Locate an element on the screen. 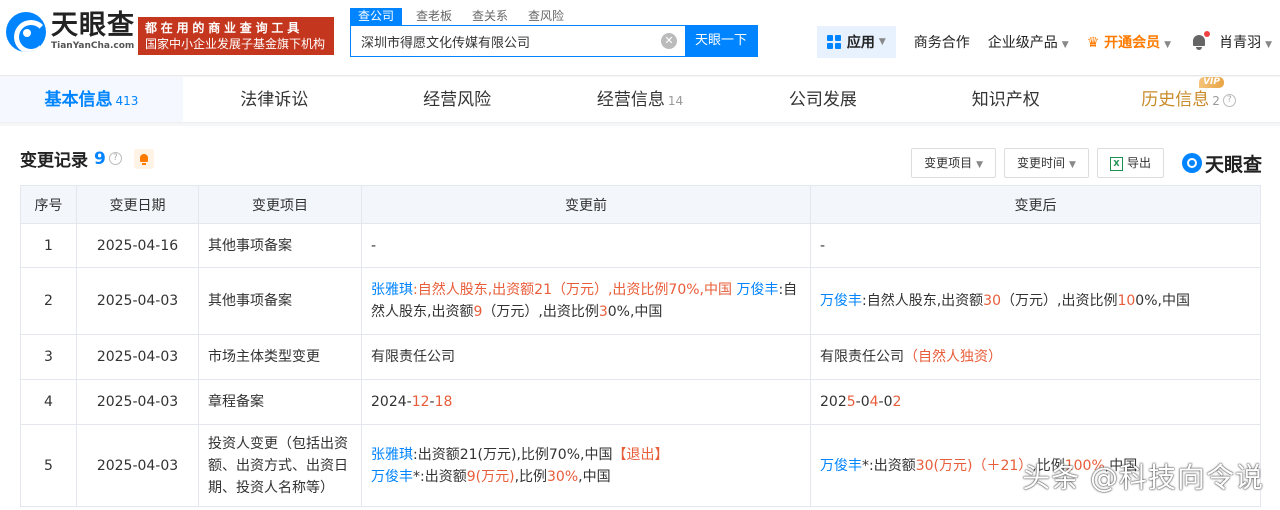 The image size is (1280, 510). change-value: 3 is located at coordinates (603, 312).